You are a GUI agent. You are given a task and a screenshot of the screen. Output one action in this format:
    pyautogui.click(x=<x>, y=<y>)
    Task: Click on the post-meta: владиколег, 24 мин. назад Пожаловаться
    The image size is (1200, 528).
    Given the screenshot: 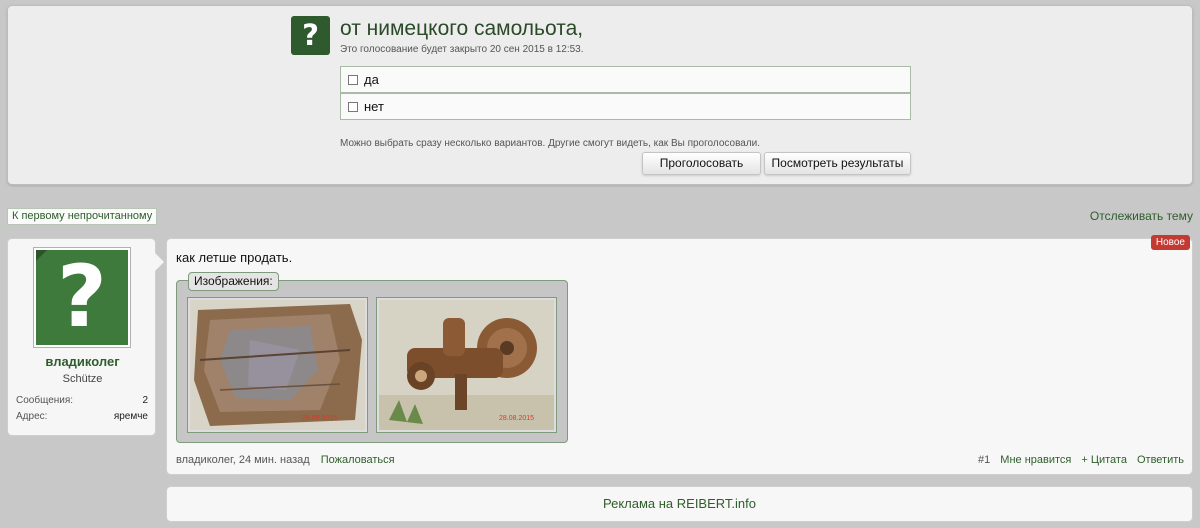 What is the action you would take?
    pyautogui.click(x=285, y=460)
    